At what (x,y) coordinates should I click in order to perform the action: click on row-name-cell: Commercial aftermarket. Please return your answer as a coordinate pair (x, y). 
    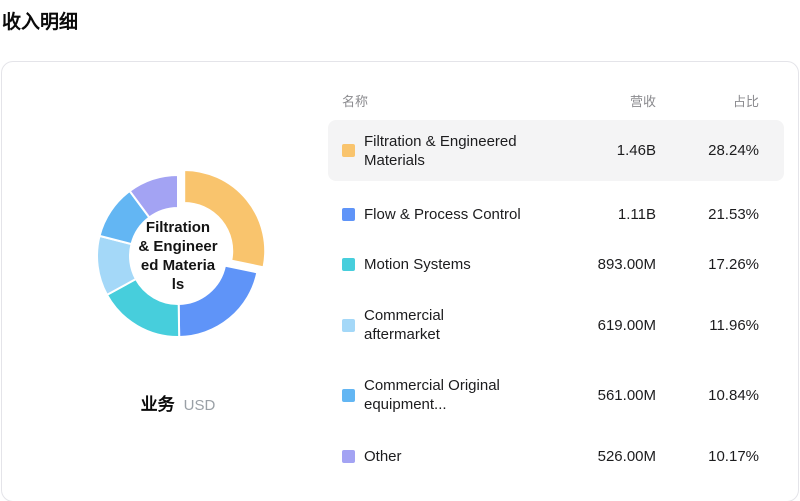
    Looking at the image, I should click on (442, 325).